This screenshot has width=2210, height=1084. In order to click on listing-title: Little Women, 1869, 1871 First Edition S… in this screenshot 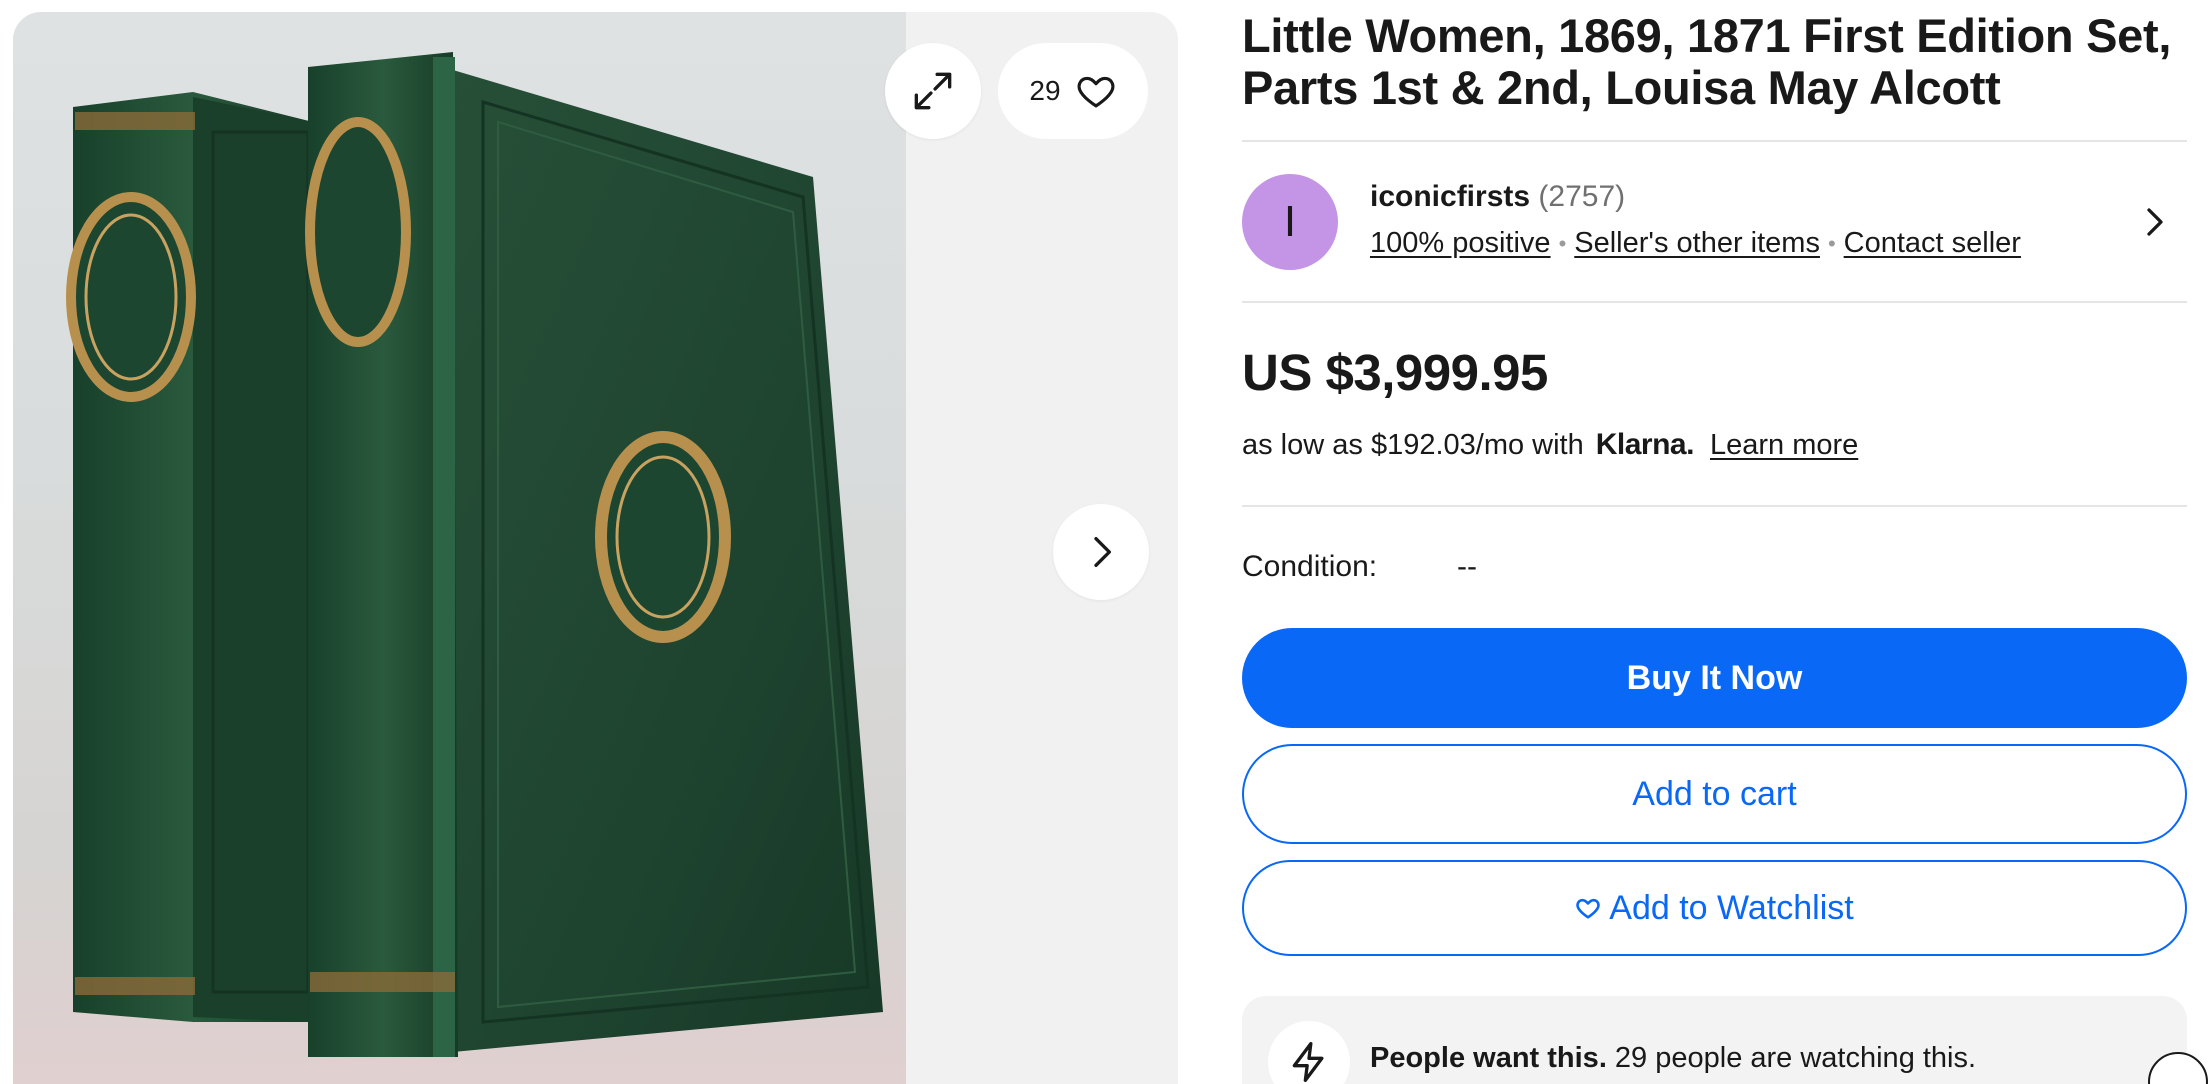, I will do `click(1707, 61)`.